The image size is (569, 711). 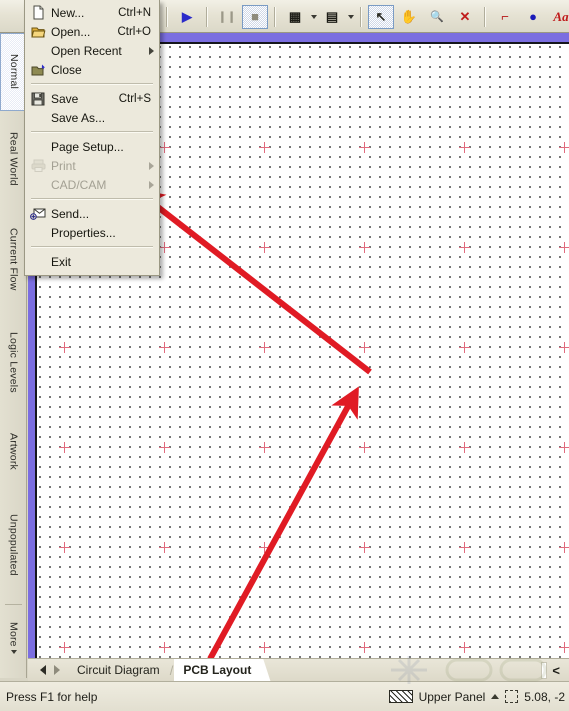 What do you see at coordinates (134, 98) in the screenshot?
I see `menu-item-shortcut: Ctrl+S` at bounding box center [134, 98].